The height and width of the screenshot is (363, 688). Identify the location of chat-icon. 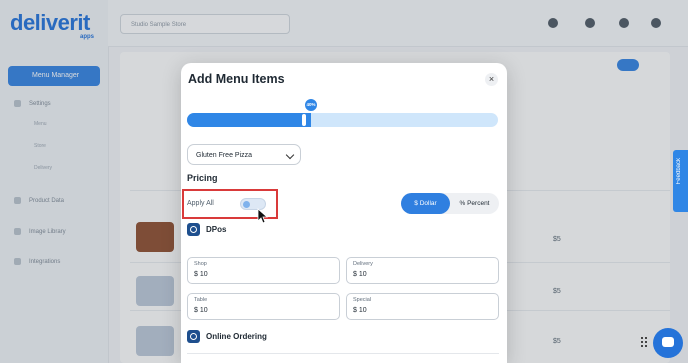
(668, 342).